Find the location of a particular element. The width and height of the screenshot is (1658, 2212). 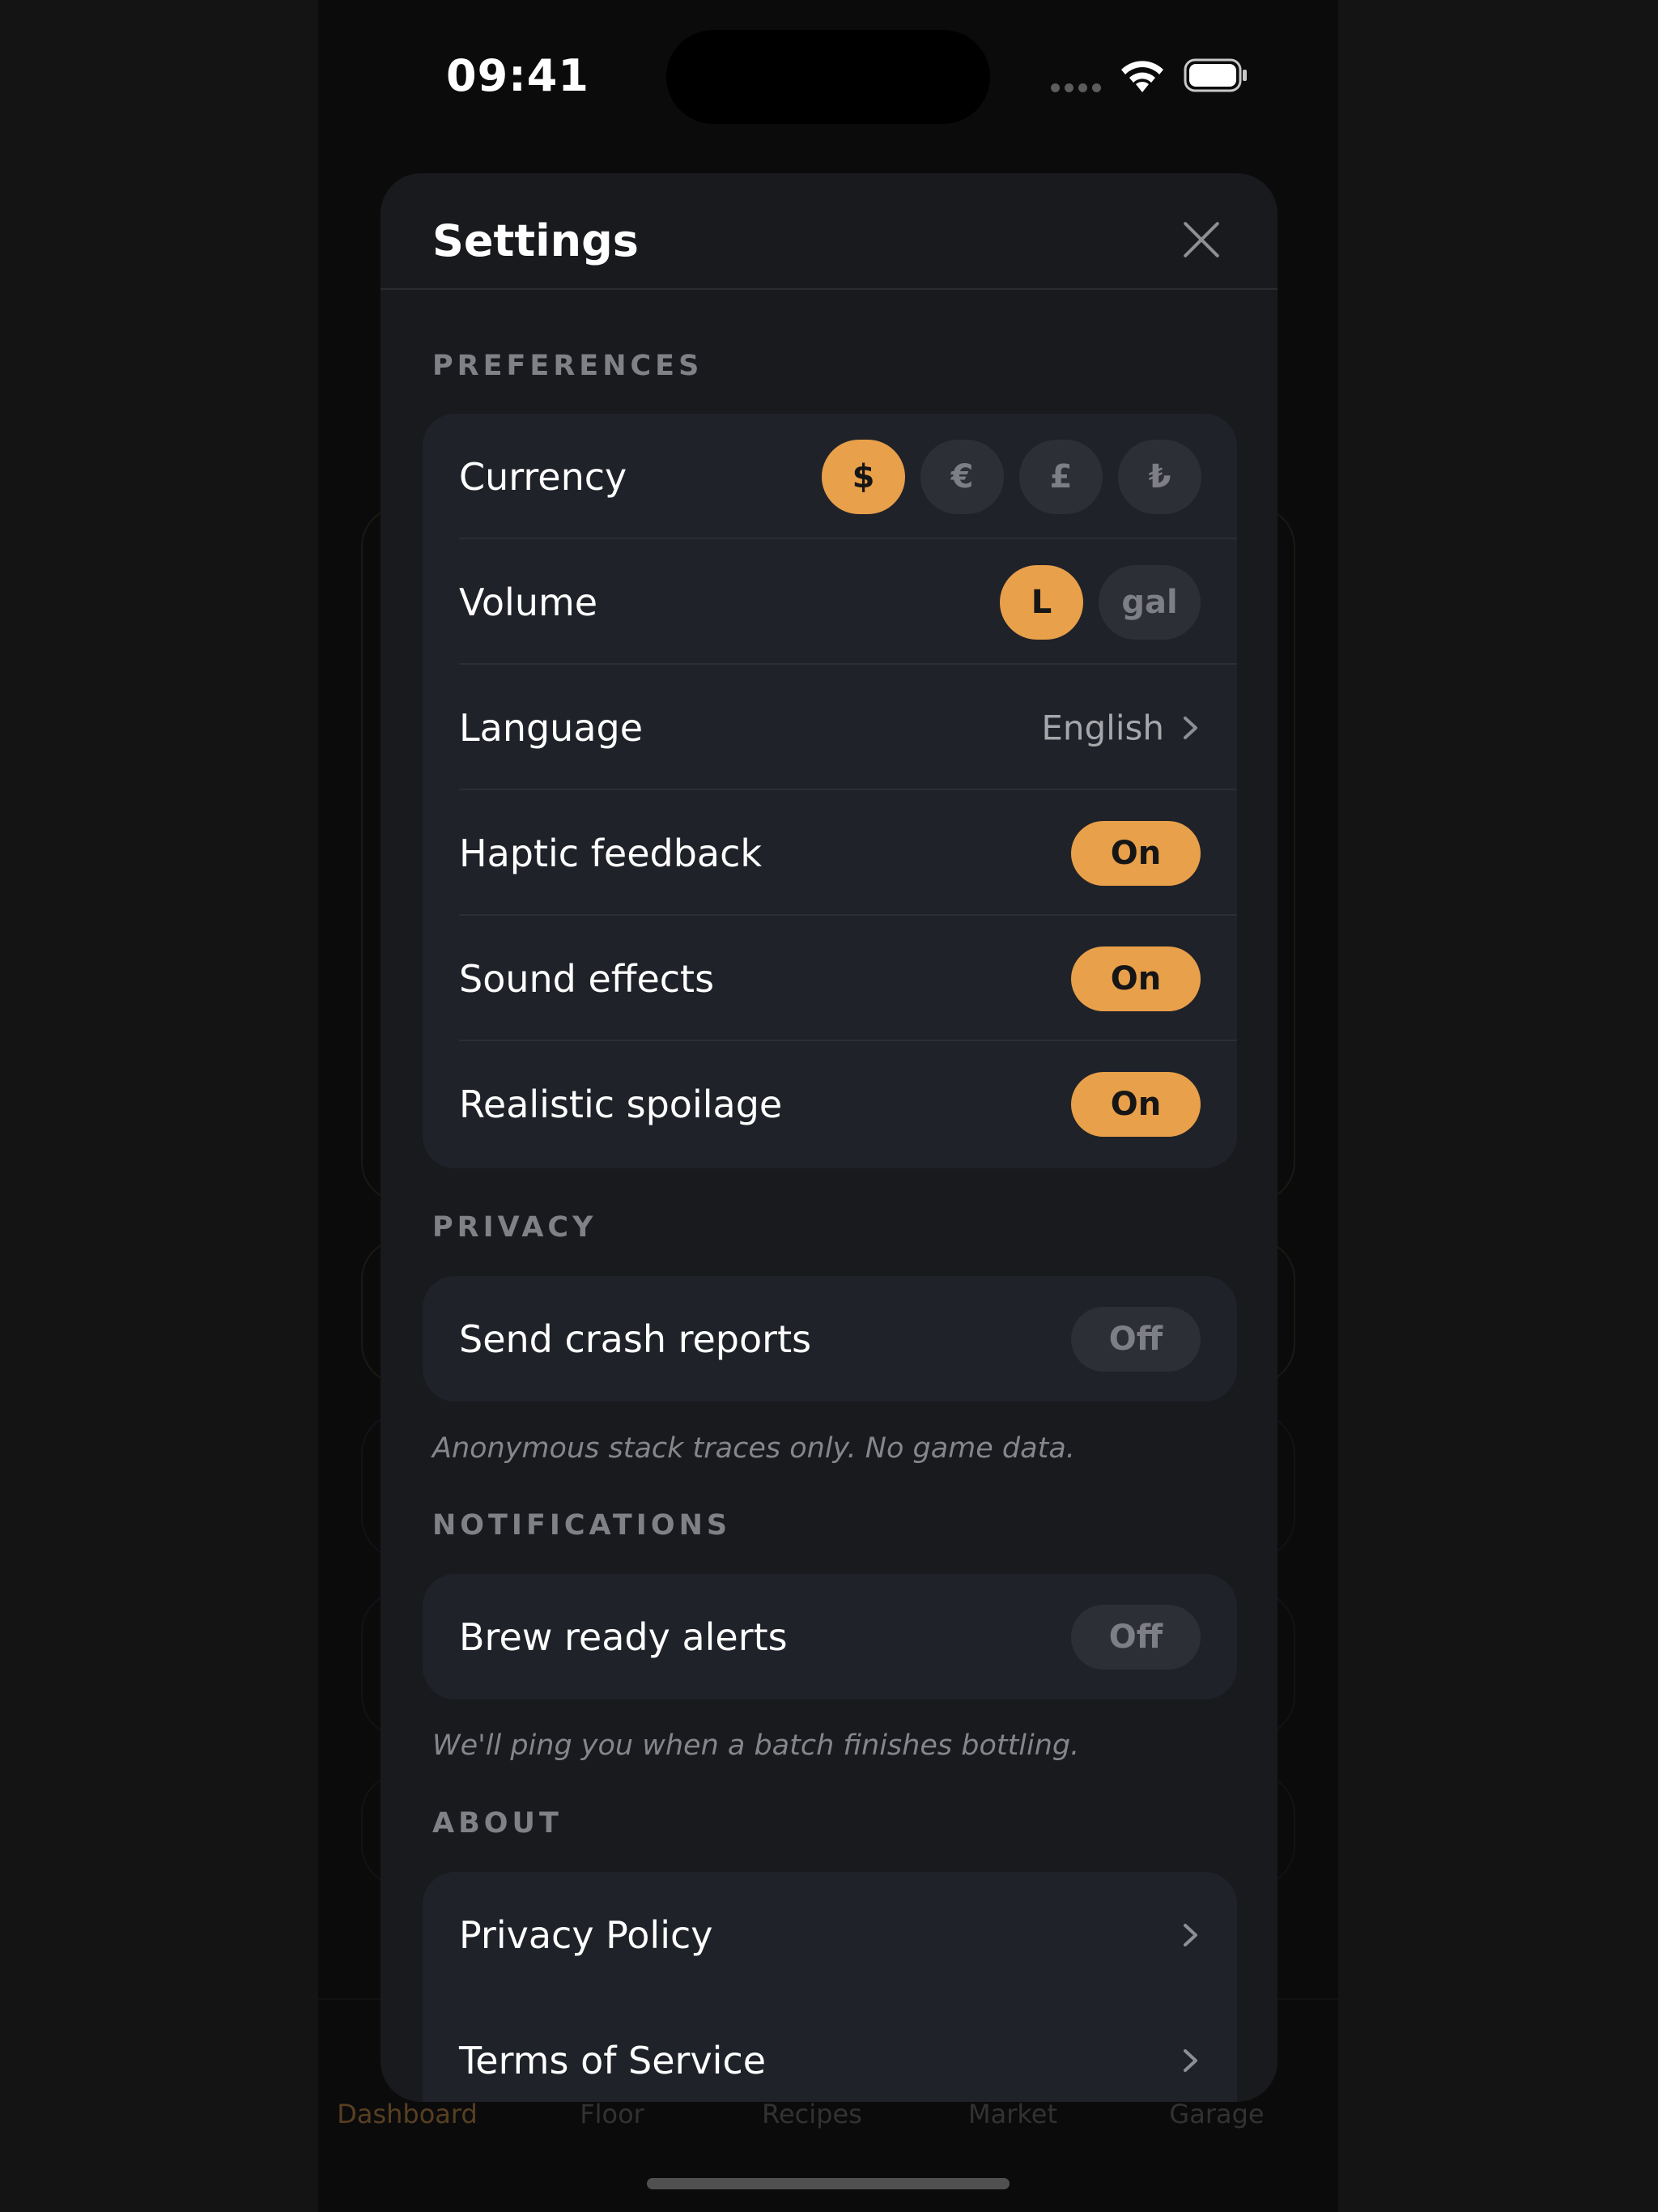

terms-label: Terms of Service is located at coordinates (613, 2060).